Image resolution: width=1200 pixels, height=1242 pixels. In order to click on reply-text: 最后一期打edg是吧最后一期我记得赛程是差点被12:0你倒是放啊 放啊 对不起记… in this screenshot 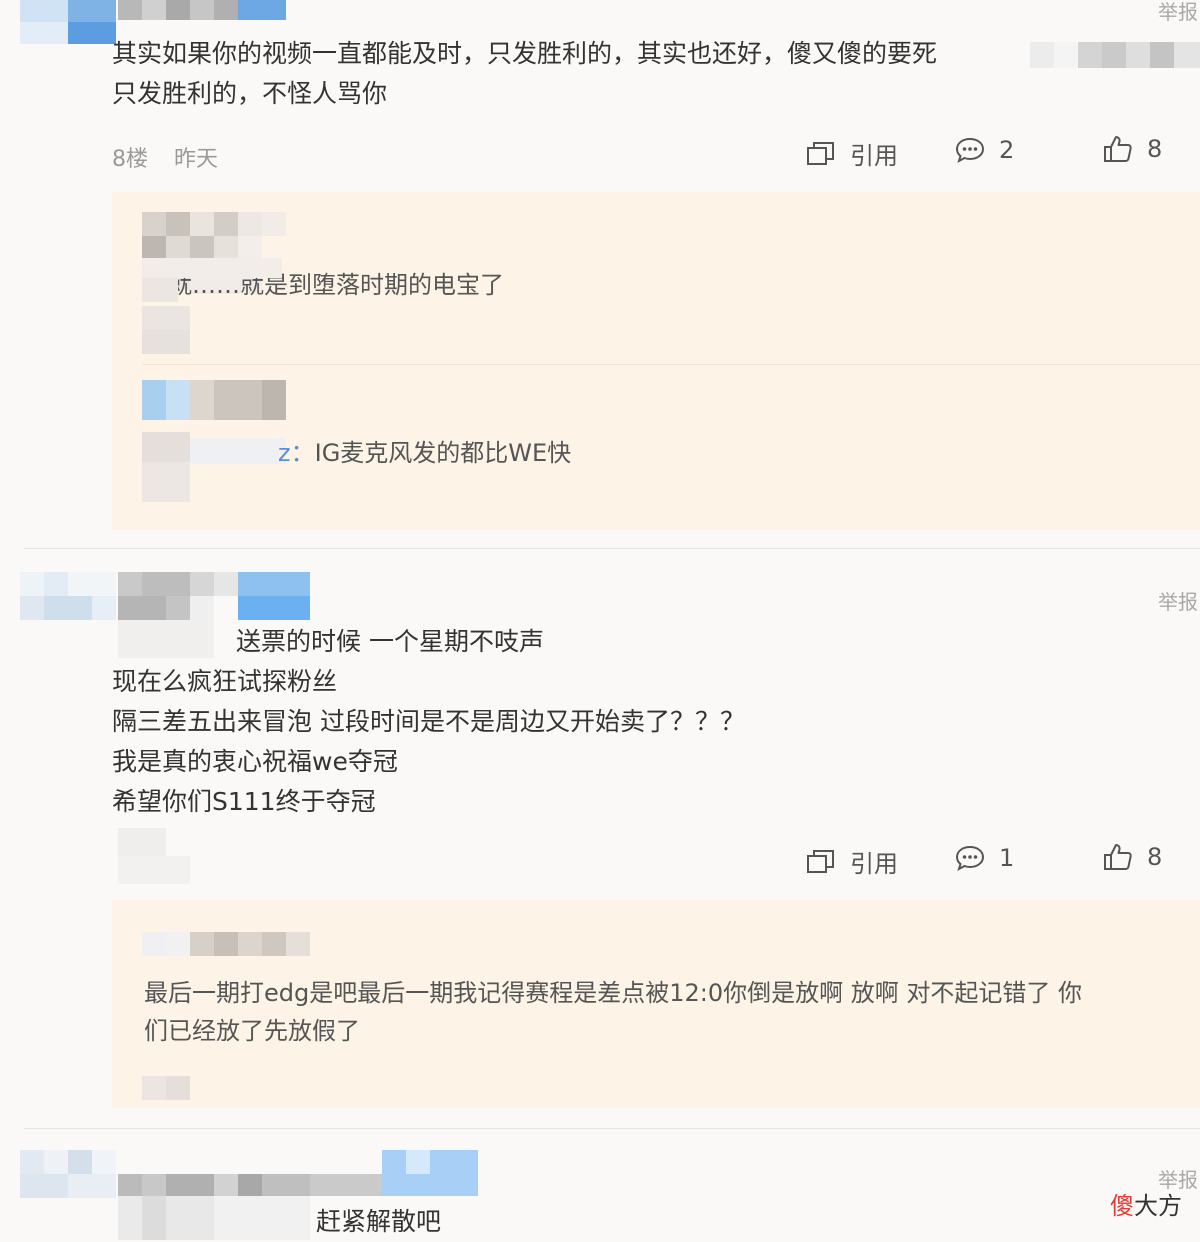, I will do `click(613, 1012)`.